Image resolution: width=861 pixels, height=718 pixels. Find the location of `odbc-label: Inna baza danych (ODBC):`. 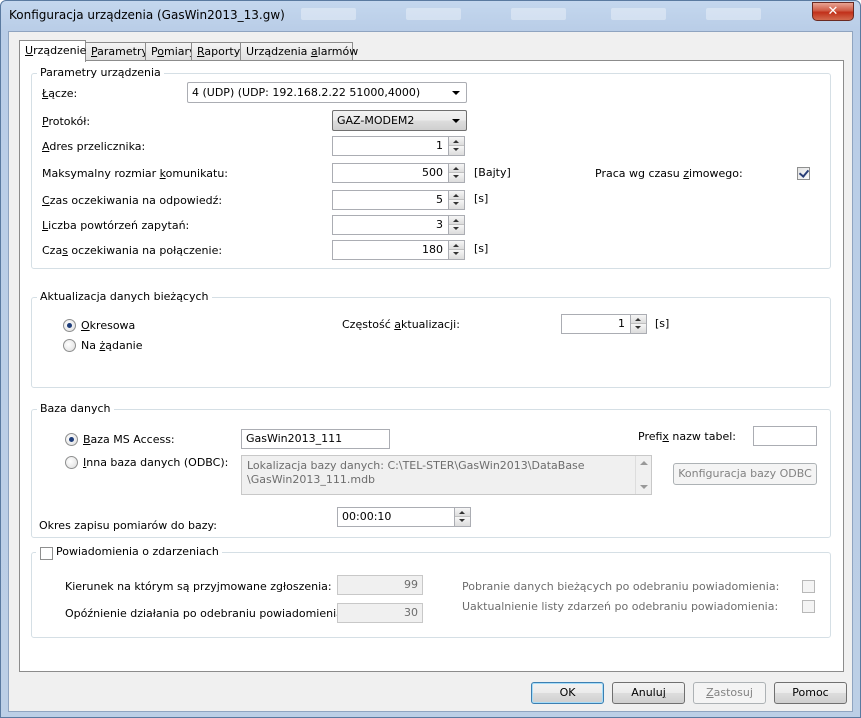

odbc-label: Inna baza danych (ODBC): is located at coordinates (155, 462).